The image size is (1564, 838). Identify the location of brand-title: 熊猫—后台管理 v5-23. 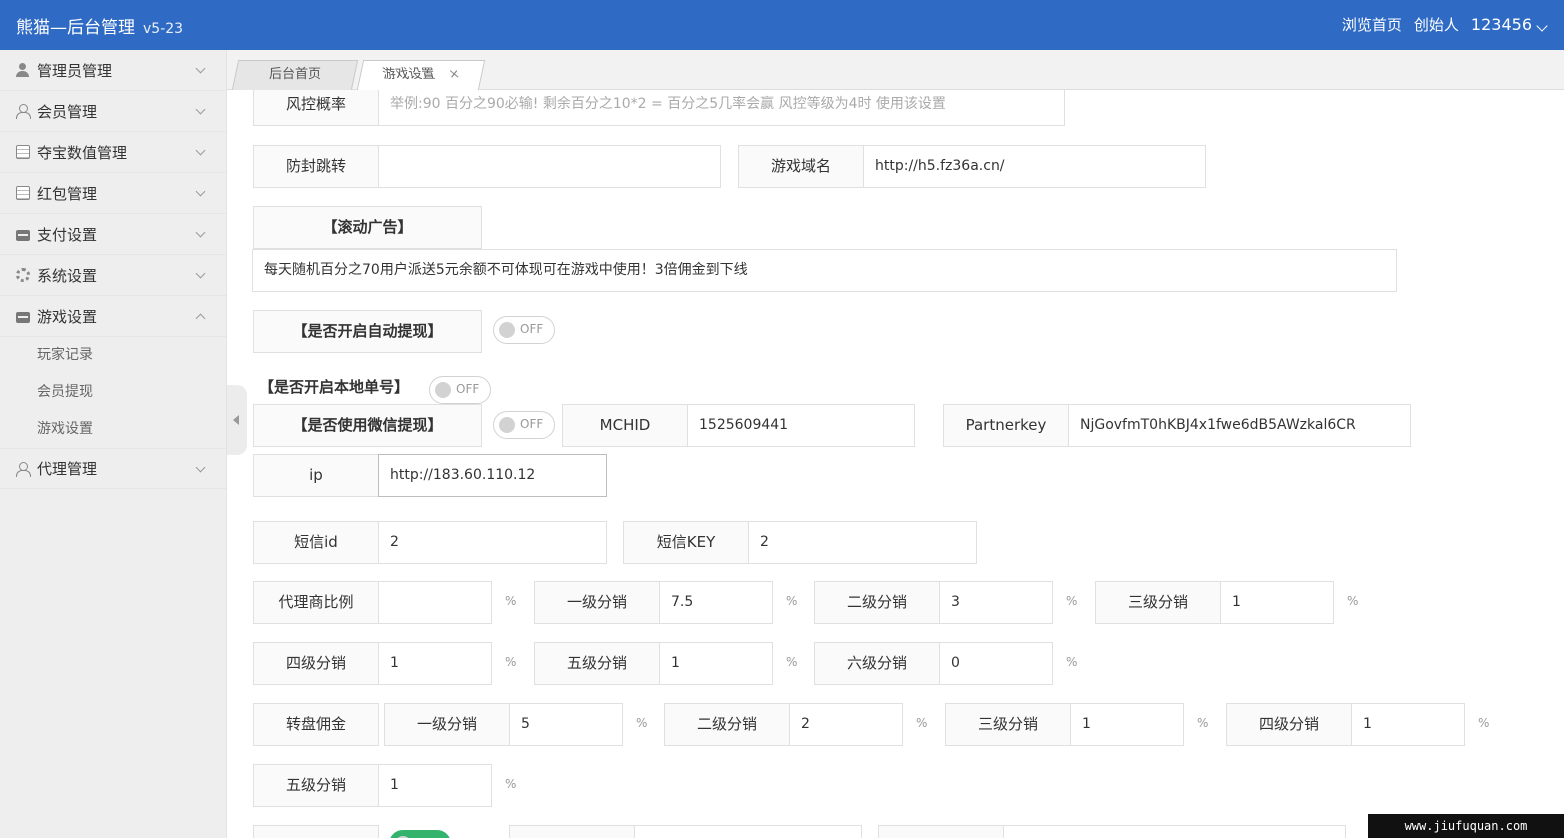
(99, 25).